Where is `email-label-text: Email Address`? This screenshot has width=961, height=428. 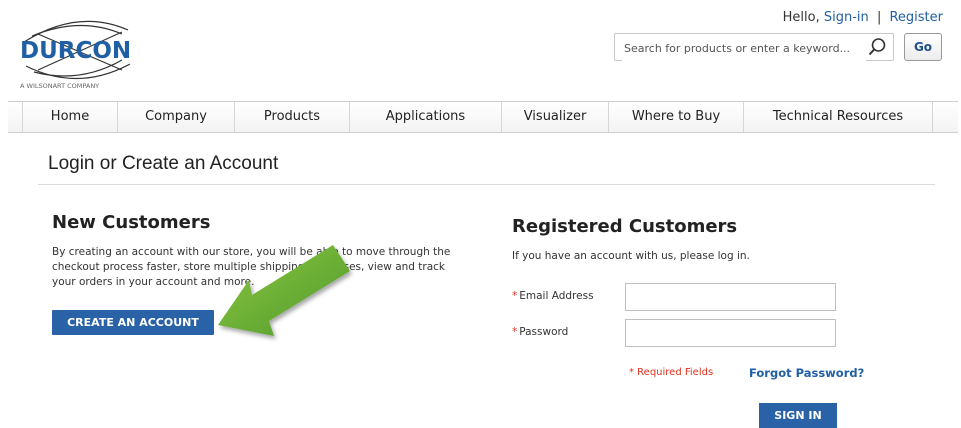 email-label-text: Email Address is located at coordinates (556, 296).